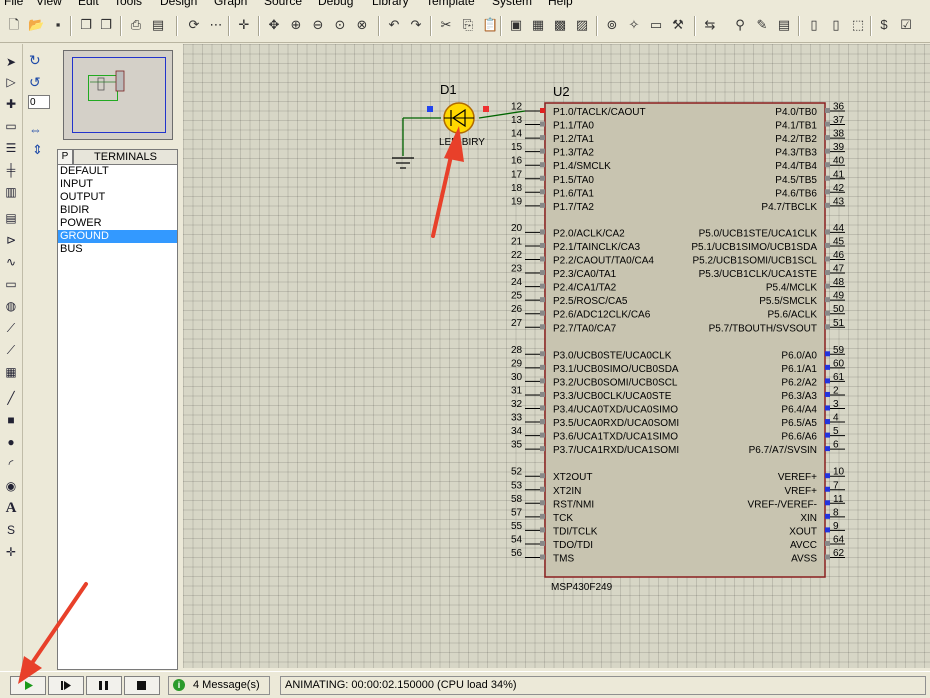 This screenshot has width=930, height=698. Describe the element at coordinates (230, 4) in the screenshot. I see `menu-graph: Graph` at that location.